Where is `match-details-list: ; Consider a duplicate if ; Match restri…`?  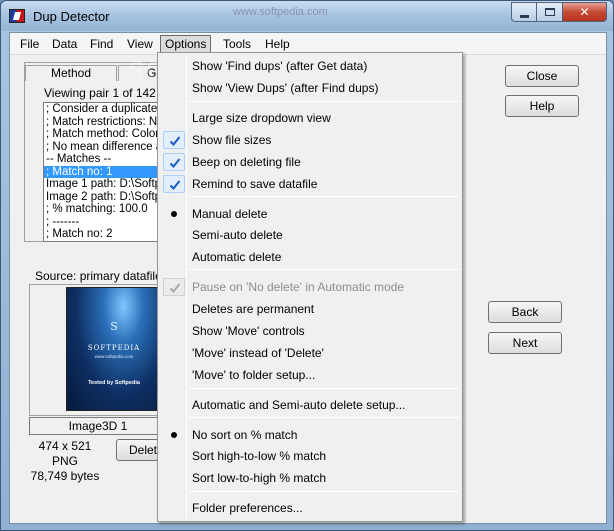 match-details-list: ; Consider a duplicate if ; Match restri… is located at coordinates (105, 172).